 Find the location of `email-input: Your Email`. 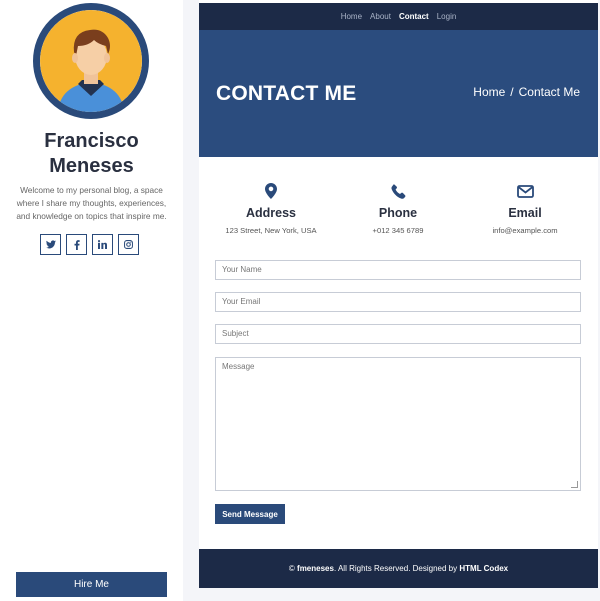

email-input: Your Email is located at coordinates (398, 302).